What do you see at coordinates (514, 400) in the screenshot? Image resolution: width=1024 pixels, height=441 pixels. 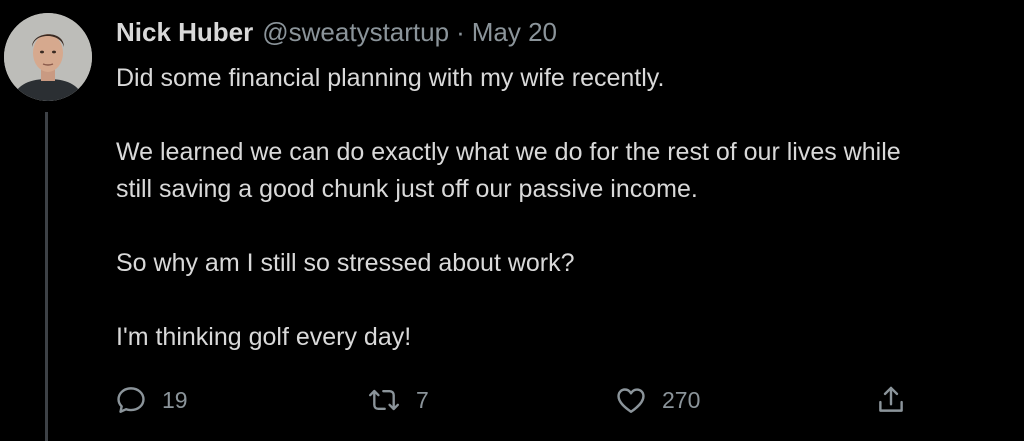 I see `tweet-actions: 19 7 270` at bounding box center [514, 400].